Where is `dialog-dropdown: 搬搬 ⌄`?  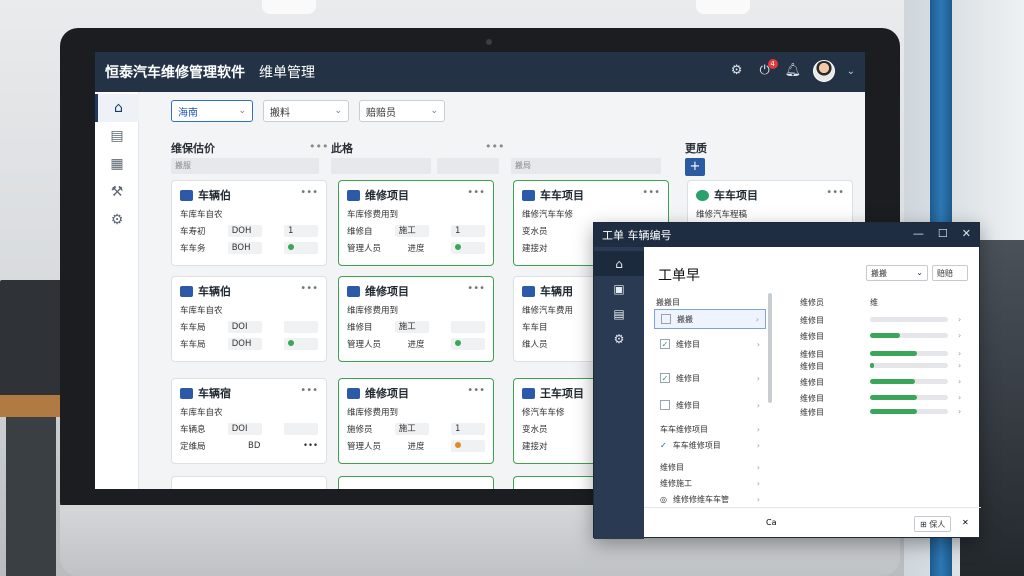 dialog-dropdown: 搬搬 ⌄ is located at coordinates (897, 273).